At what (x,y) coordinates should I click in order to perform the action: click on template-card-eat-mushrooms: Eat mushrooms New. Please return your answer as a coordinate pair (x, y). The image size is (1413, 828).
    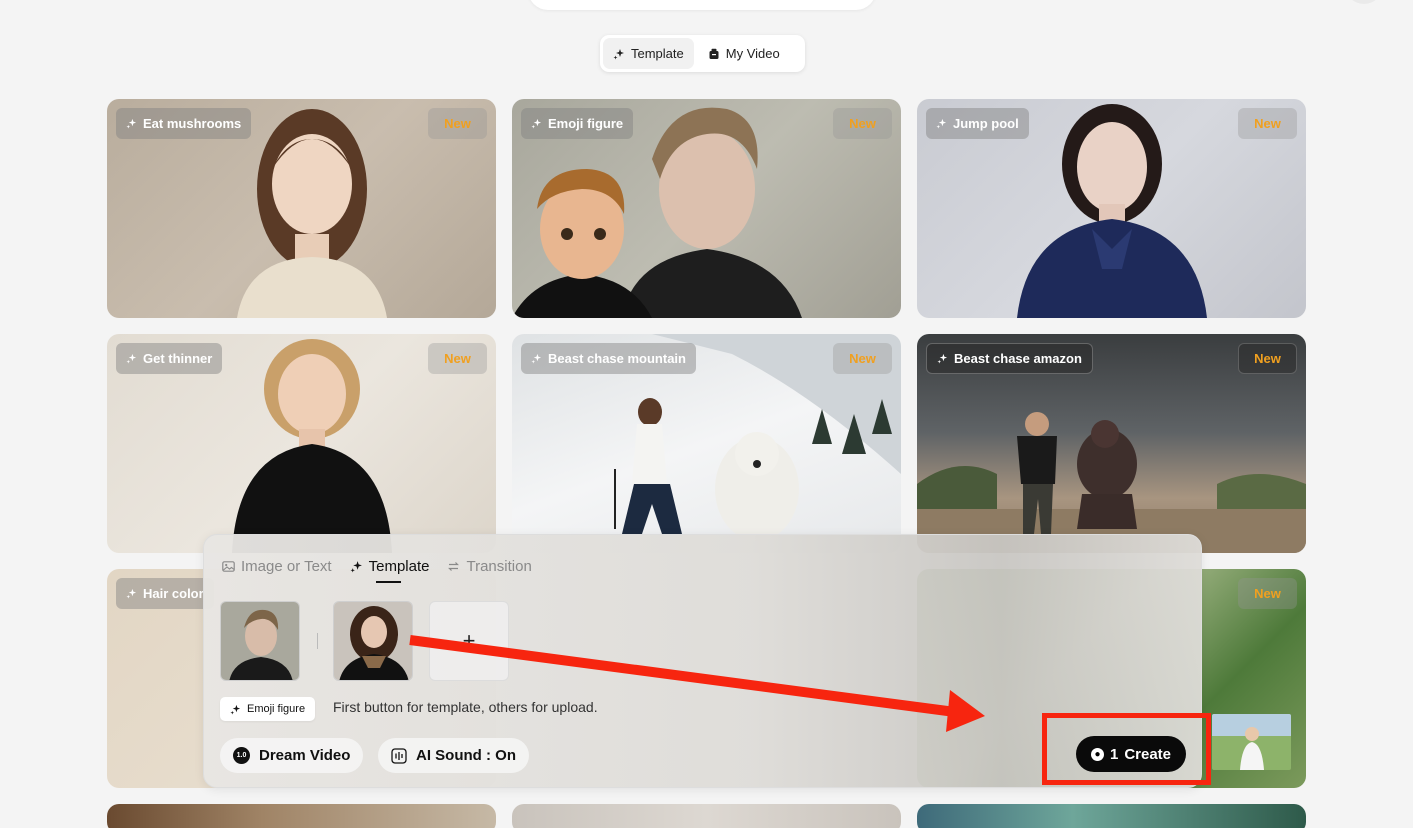
    Looking at the image, I should click on (301, 208).